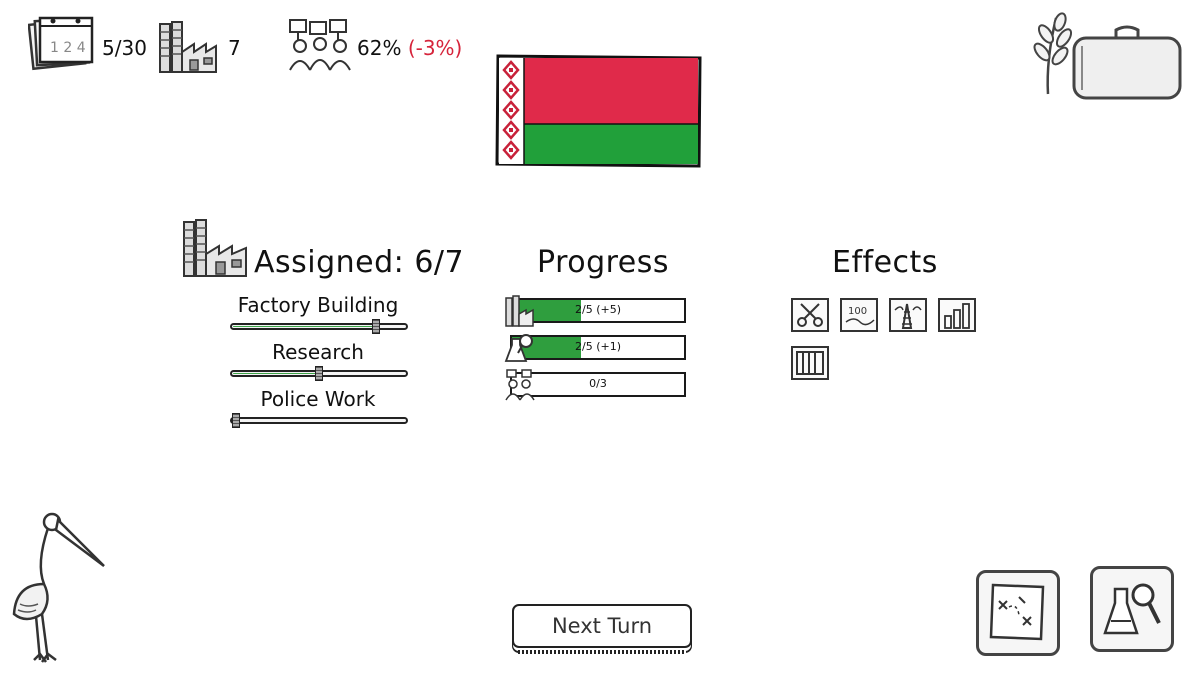 Image resolution: width=1200 pixels, height=675 pixels. What do you see at coordinates (435, 48) in the screenshot?
I see `approval-delta: (-3%)` at bounding box center [435, 48].